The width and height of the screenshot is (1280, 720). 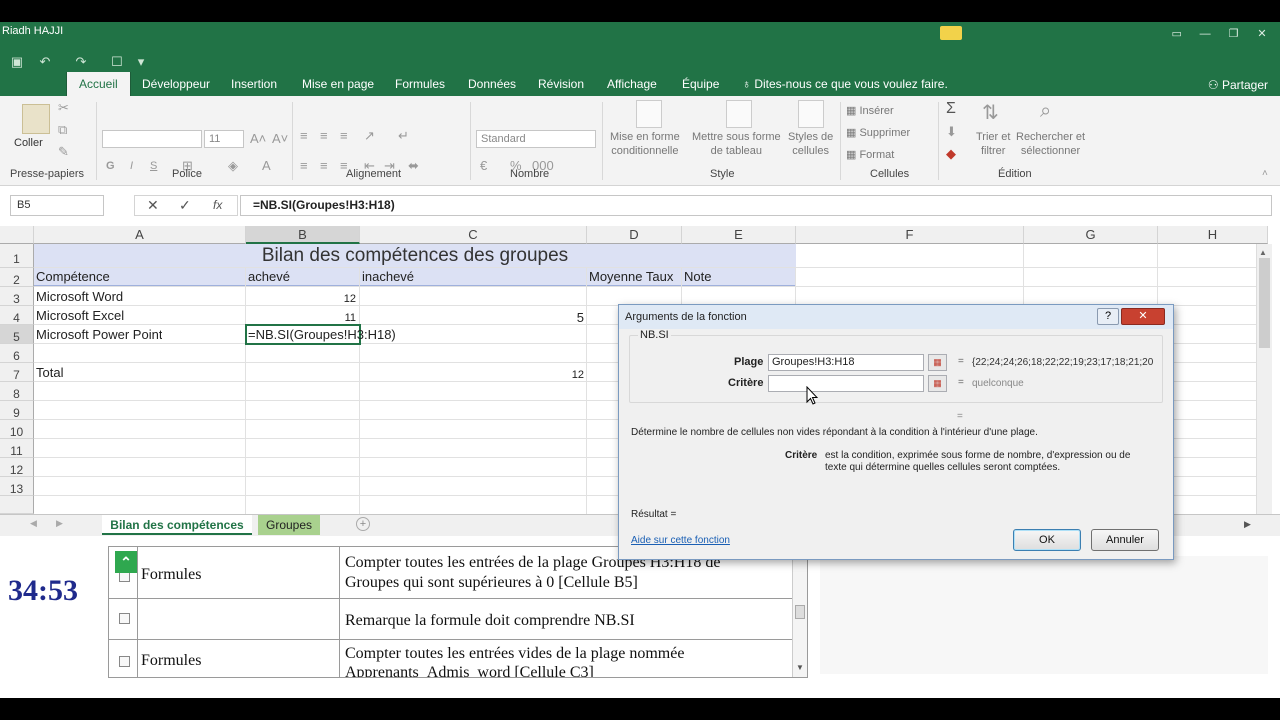 What do you see at coordinates (28, 143) in the screenshot?
I see `paste-button: Coller` at bounding box center [28, 143].